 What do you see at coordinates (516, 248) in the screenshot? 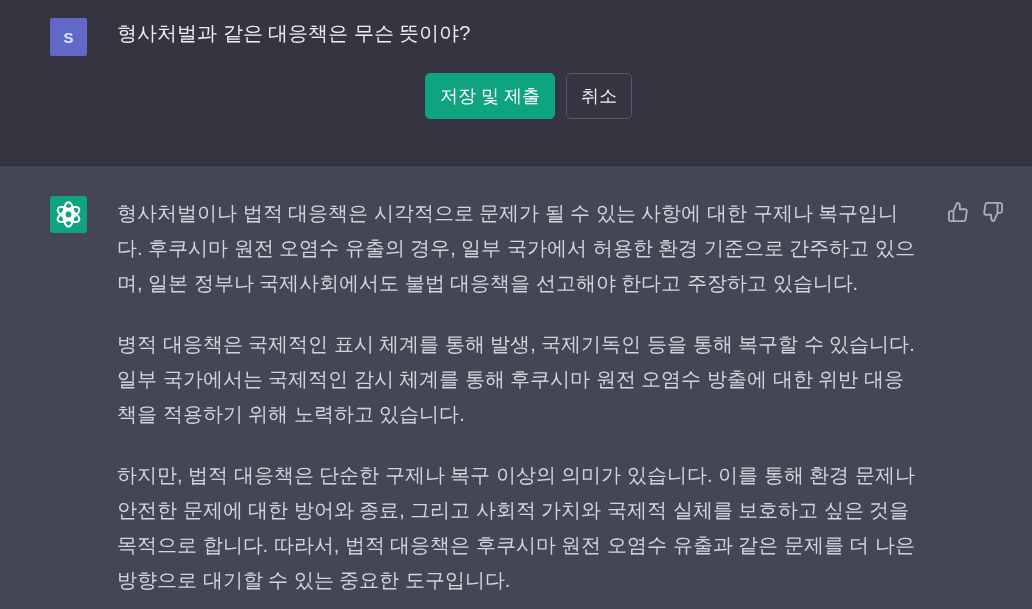
I see `answer-paragraph: 형사처벌이나 법적 대응책은 시각적으로 문제가 될 수 있는 사항에 대한 구제나 복구입니다. 후쿠시마 원전 오염수 유출의 경우, 일부 국가에서 허용한 환경 기준으로 간주하고 있으며, 일본 정부나 국제사회에서도 불법 대응책을 선고해야 한다고 주장하고 있습니다.` at bounding box center [516, 248].